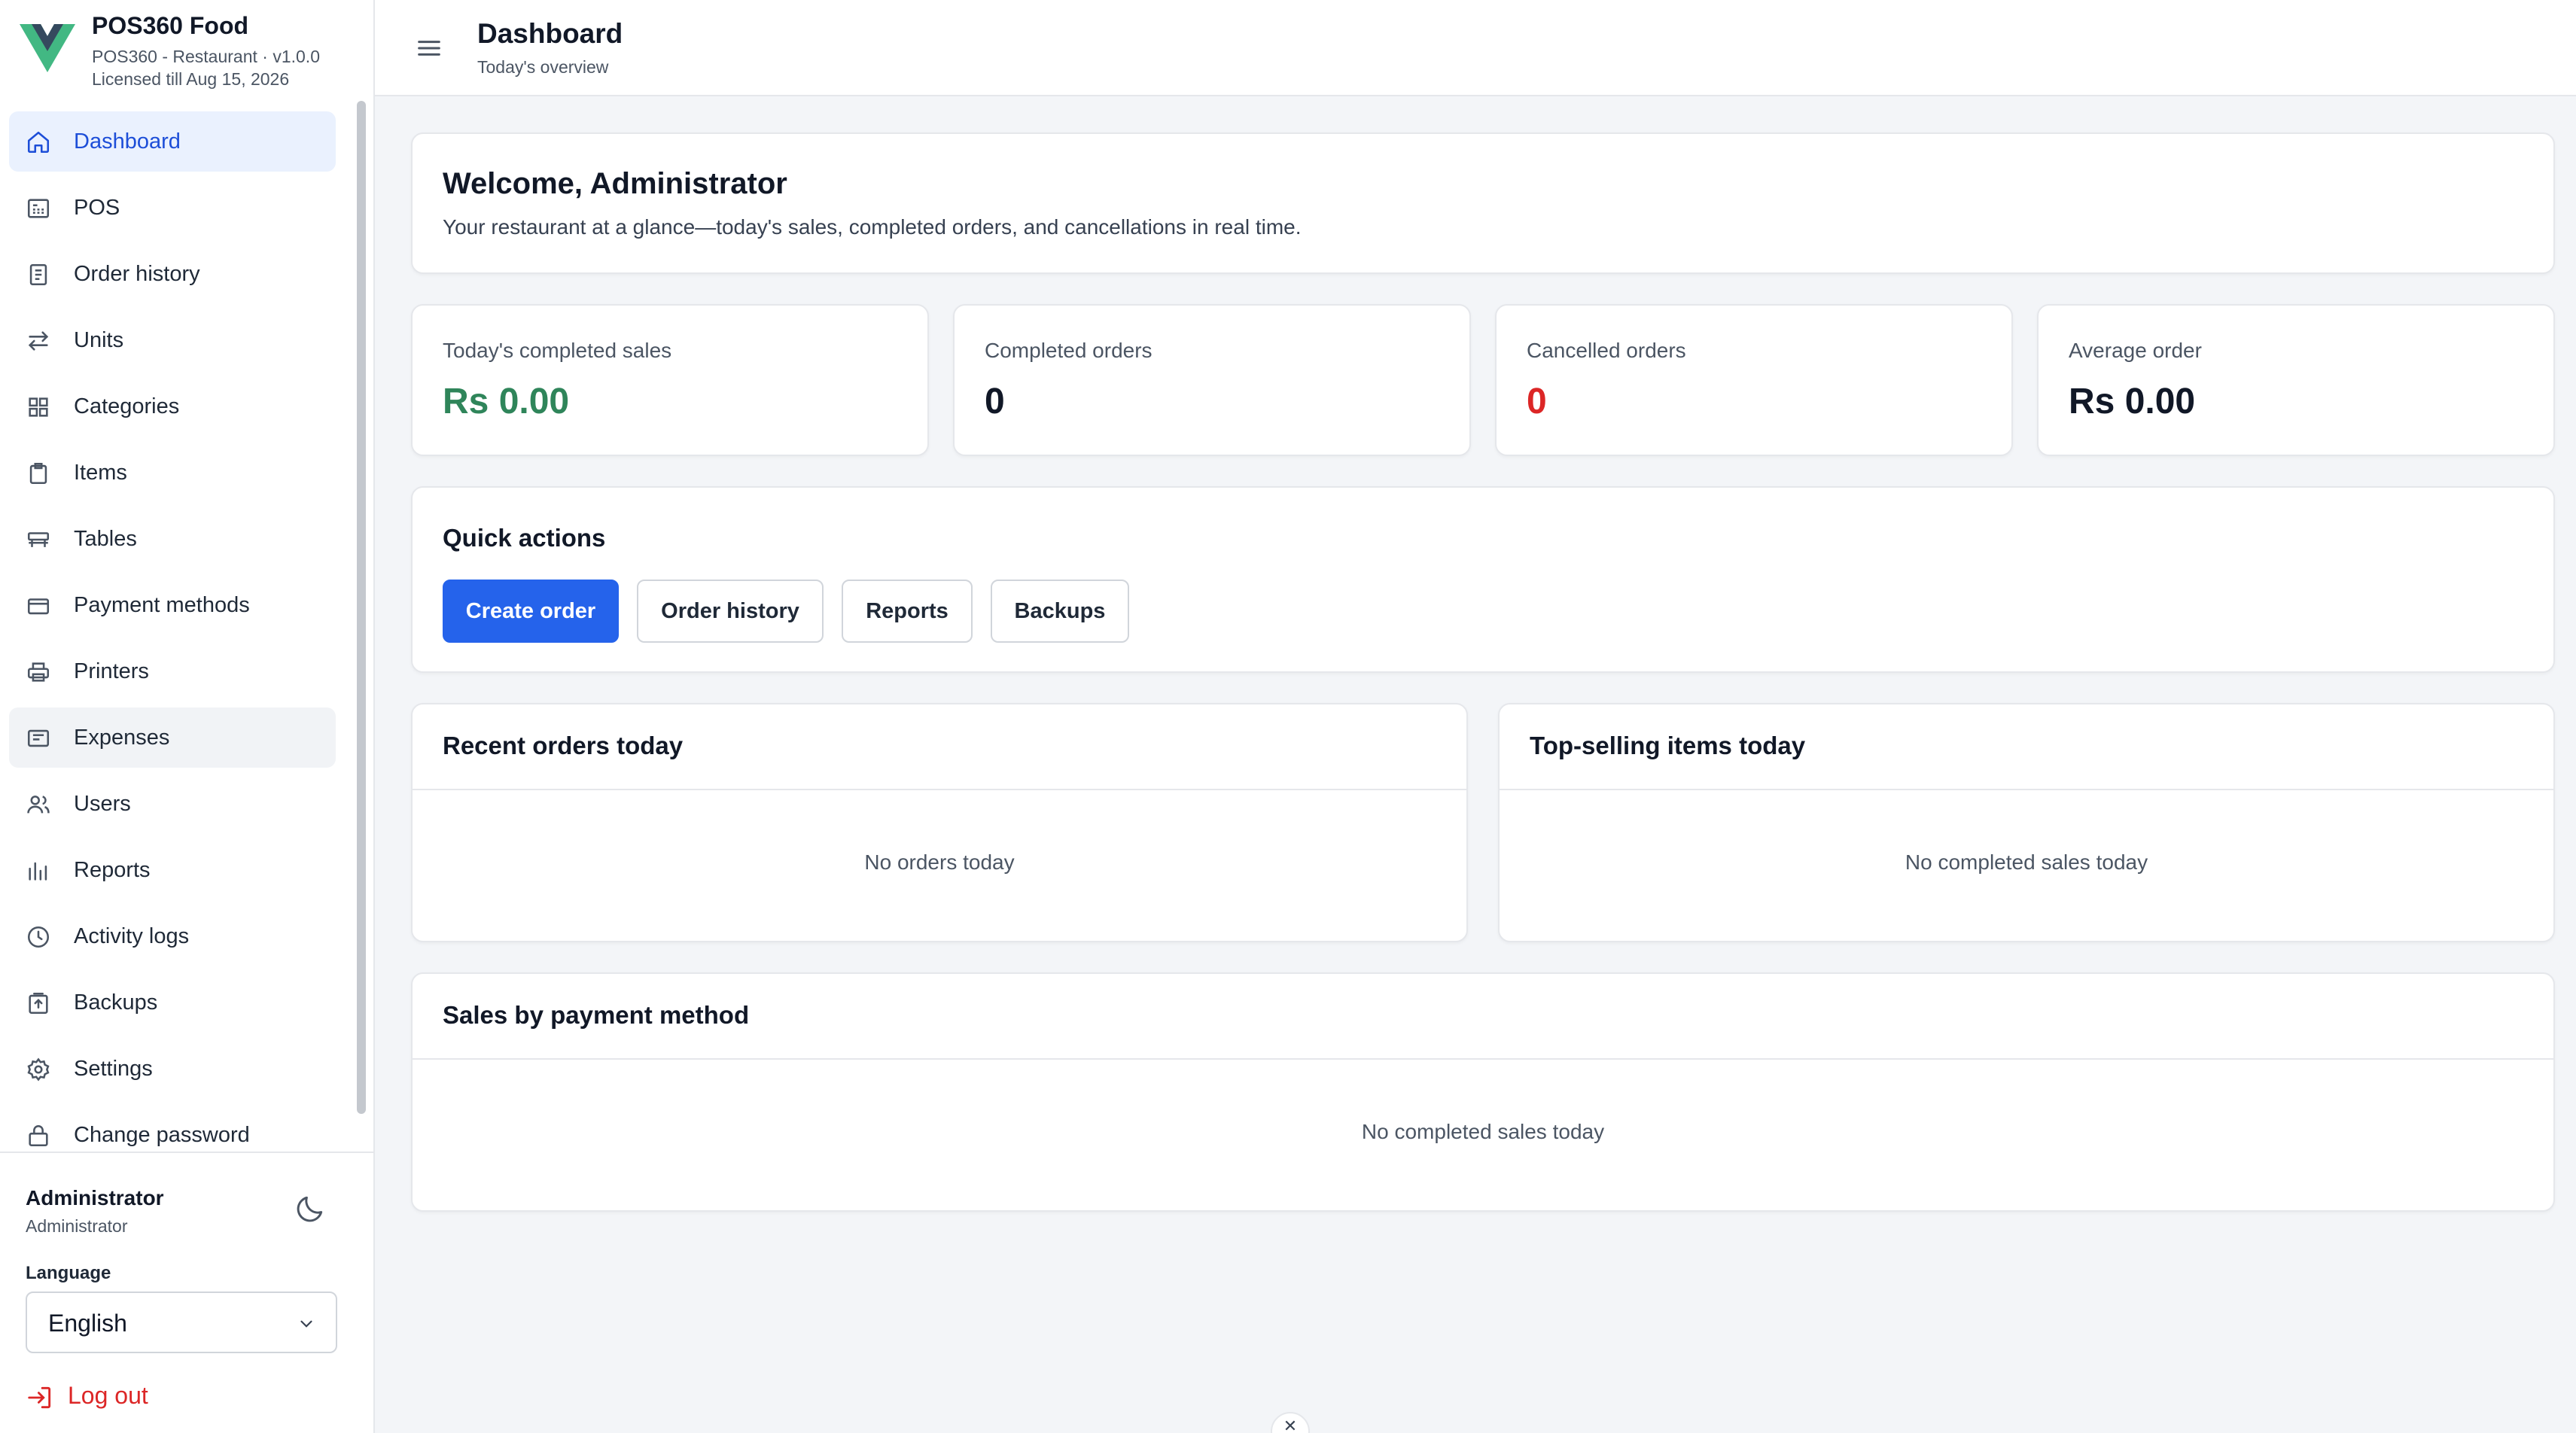  What do you see at coordinates (171, 26) in the screenshot?
I see `app-name: POS360 Food` at bounding box center [171, 26].